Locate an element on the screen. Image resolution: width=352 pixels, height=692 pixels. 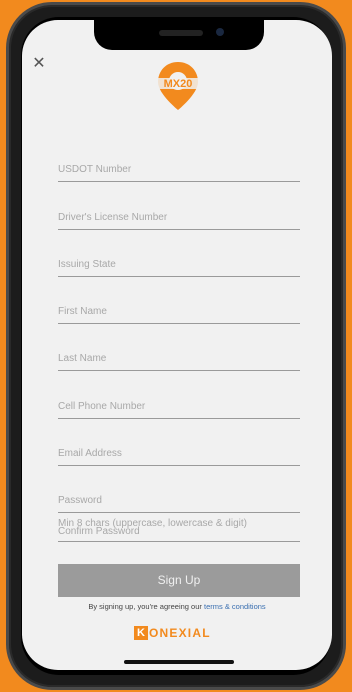
konexial-logo: K ONEXIAL is located at coordinates (172, 633).